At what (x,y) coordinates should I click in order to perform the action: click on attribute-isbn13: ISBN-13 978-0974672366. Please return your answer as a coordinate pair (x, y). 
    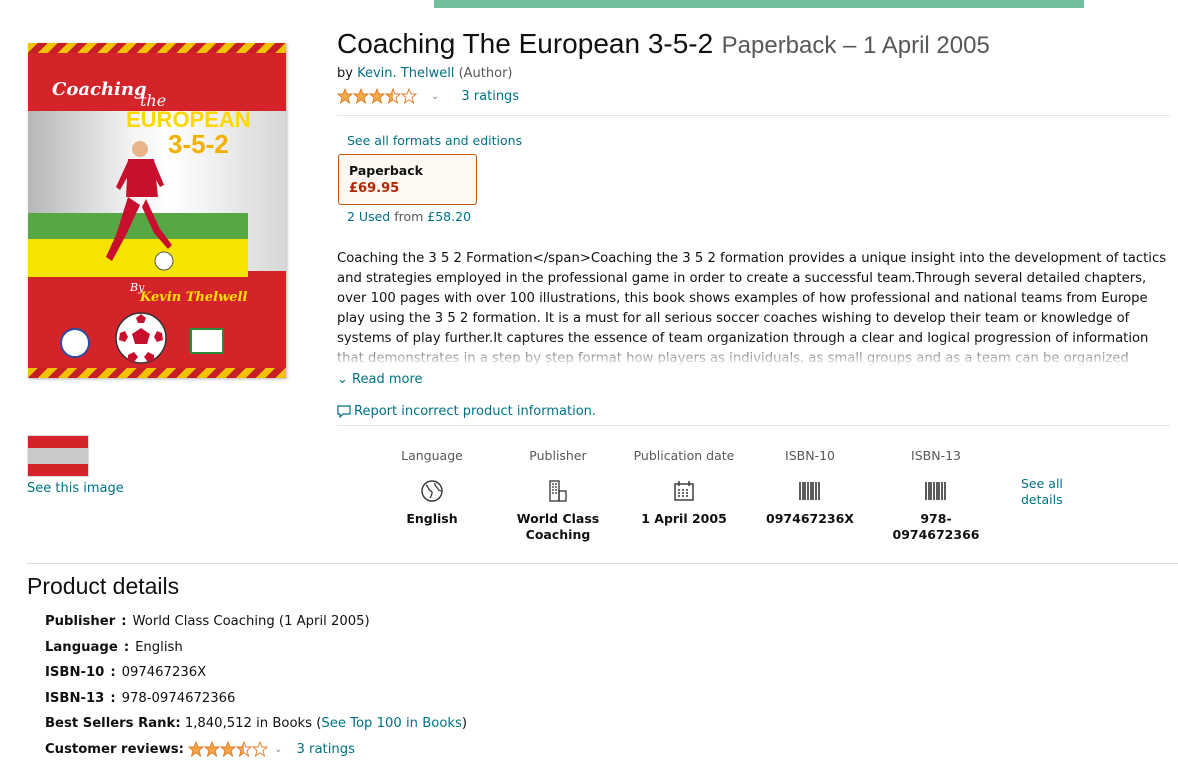
    Looking at the image, I should click on (936, 495).